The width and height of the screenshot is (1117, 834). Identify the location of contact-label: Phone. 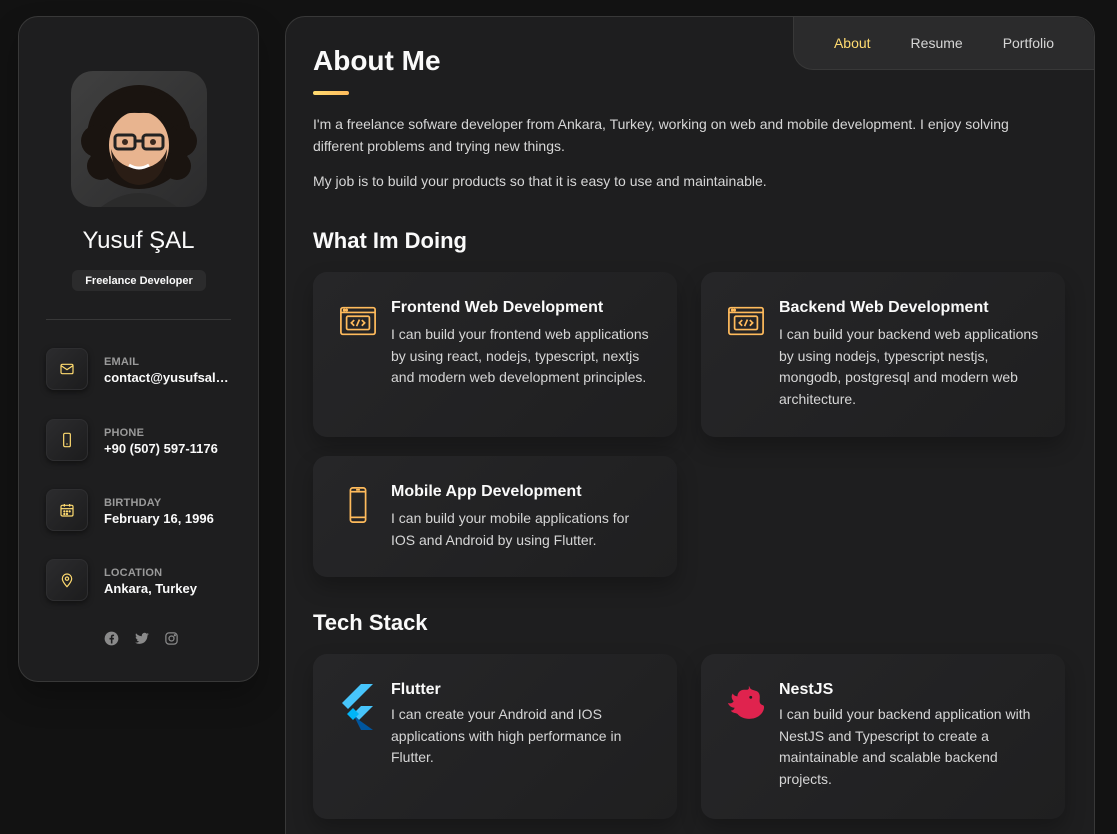
(124, 433).